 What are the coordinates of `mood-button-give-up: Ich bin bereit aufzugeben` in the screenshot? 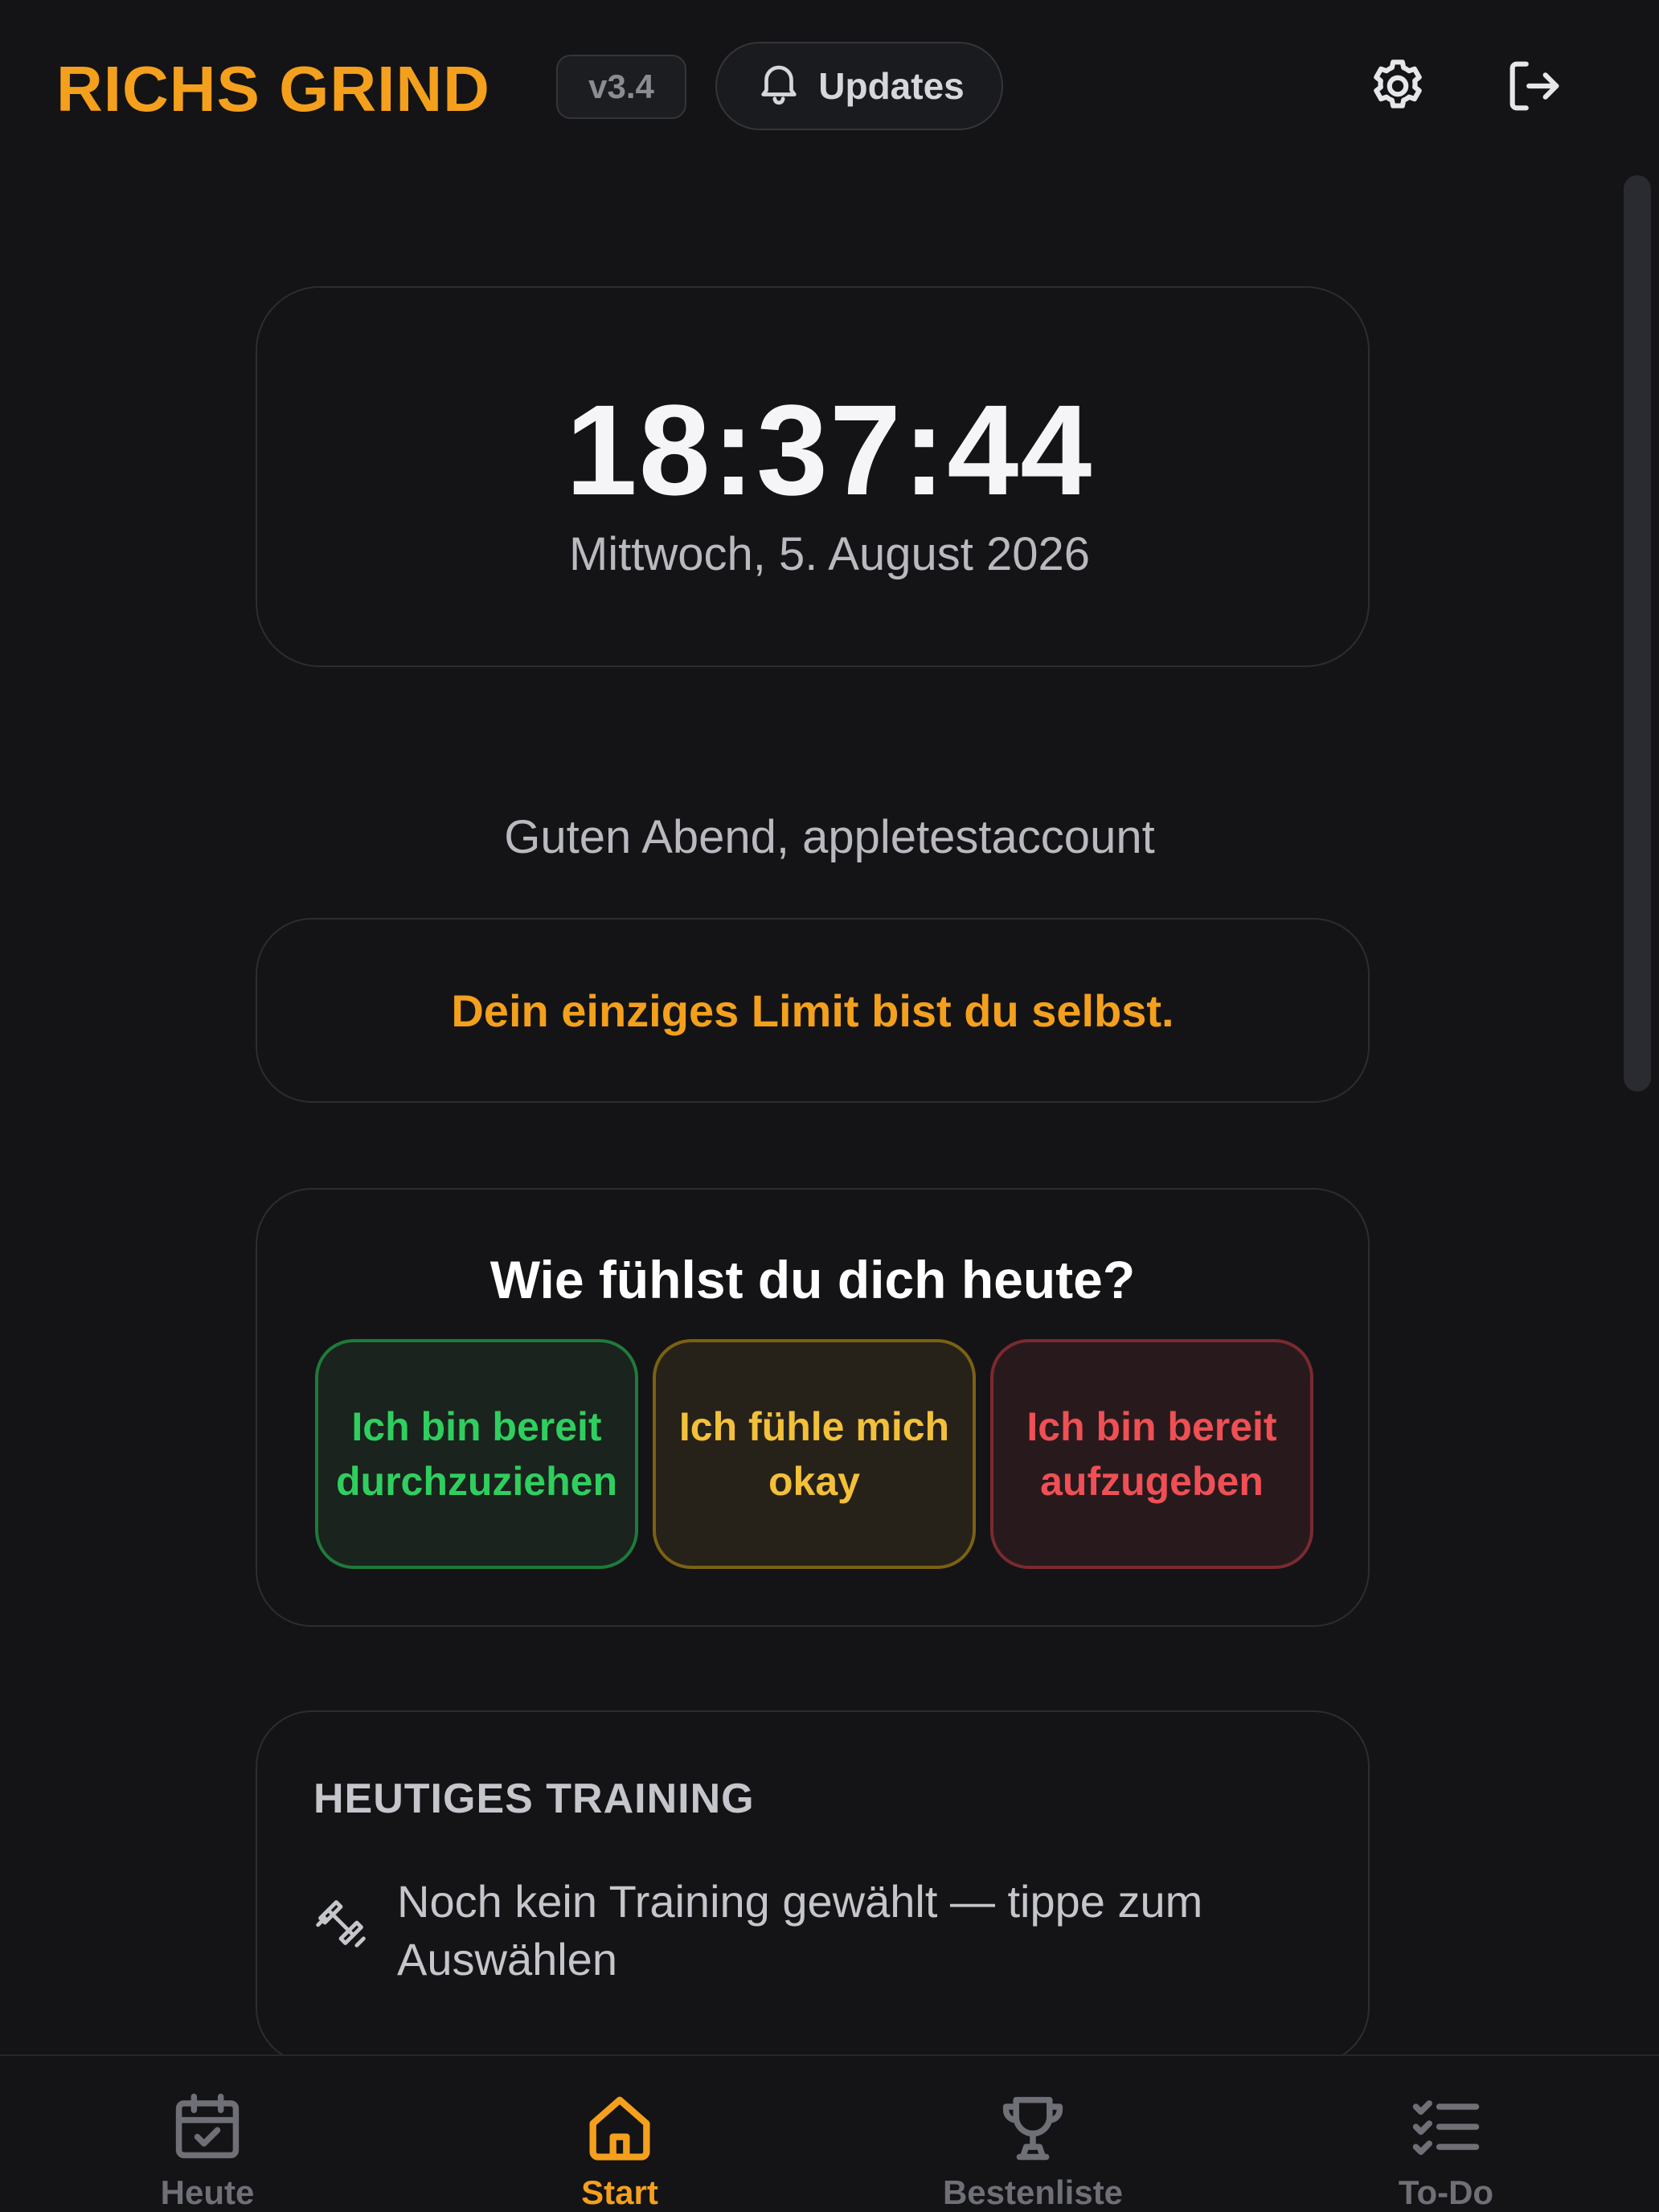 It's located at (1151, 1454).